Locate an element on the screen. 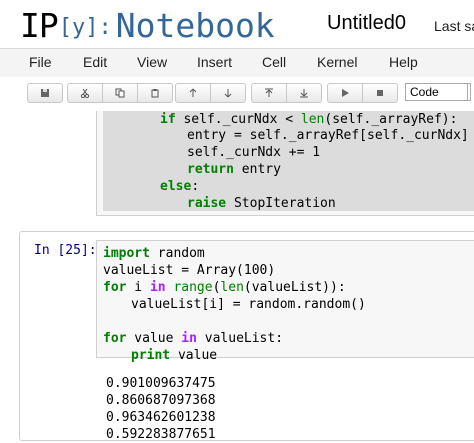  clipboard-group is located at coordinates (120, 93).